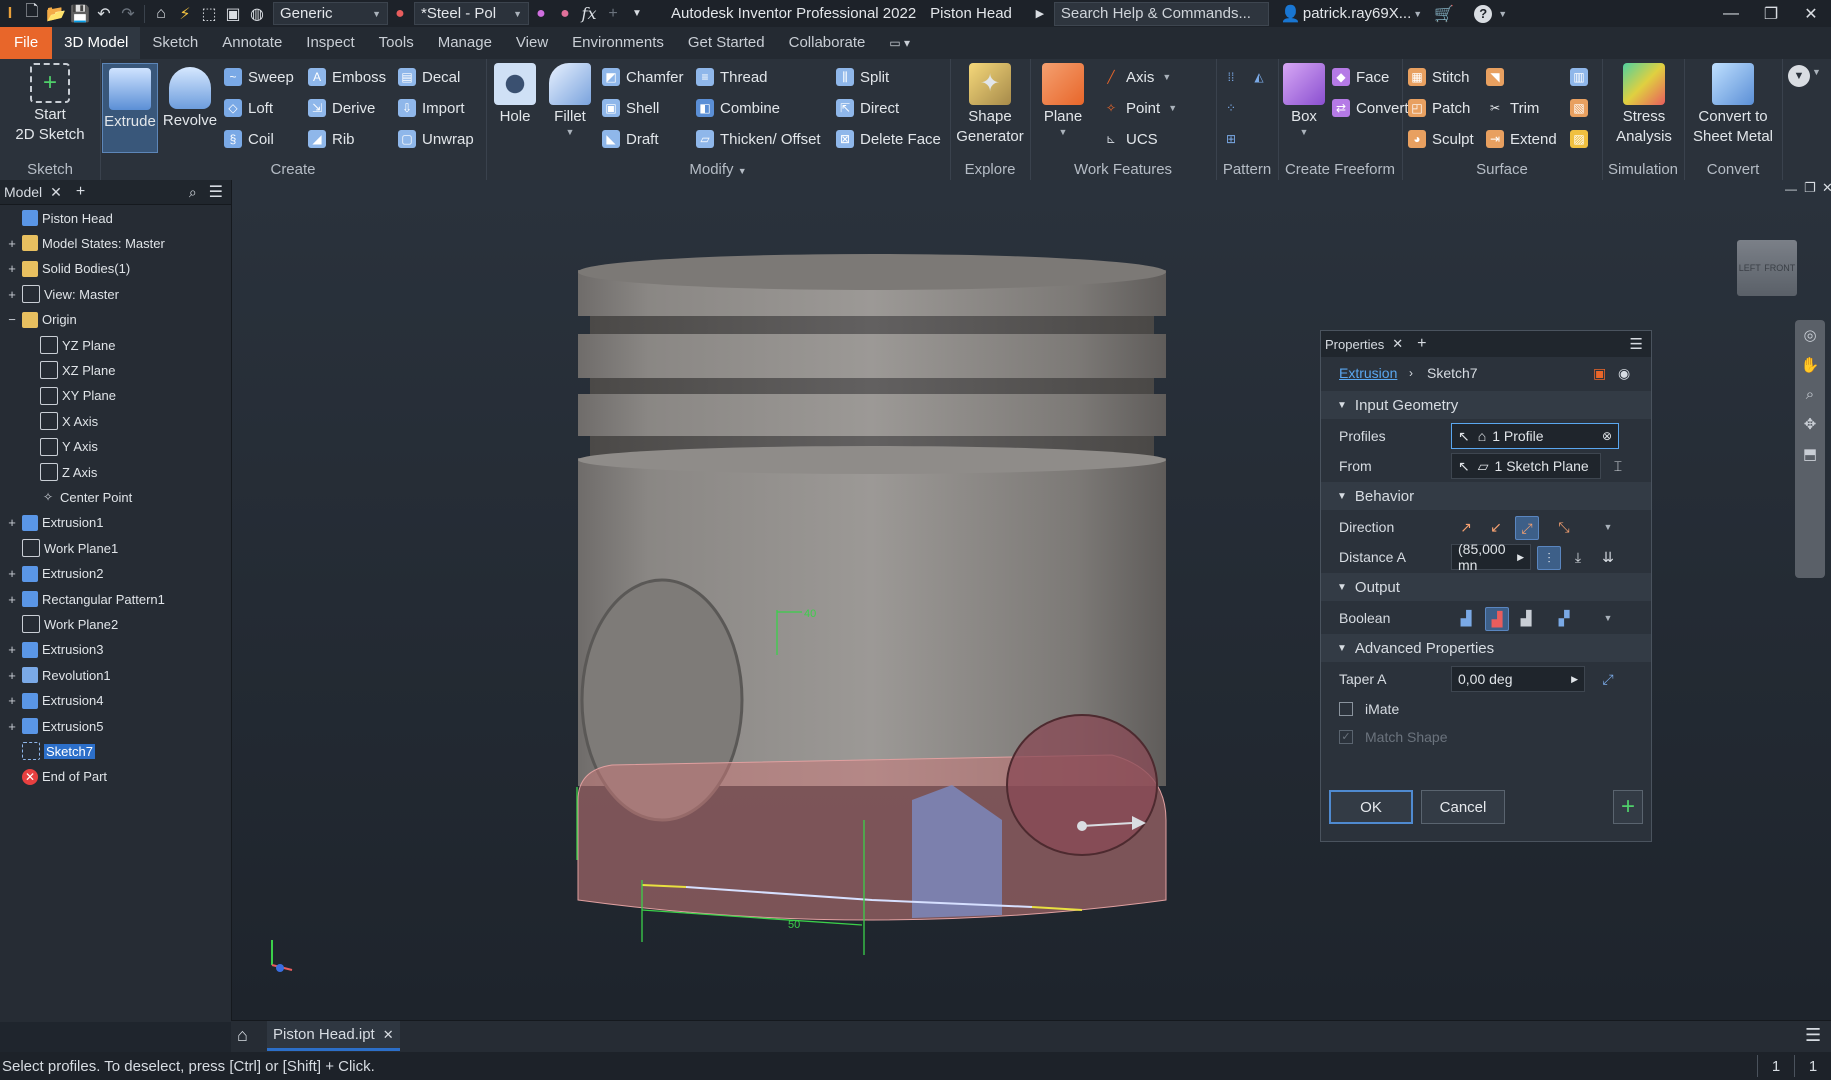  Describe the element at coordinates (1486, 496) in the screenshot. I see `section-behavior: ▼ Behavior` at that location.